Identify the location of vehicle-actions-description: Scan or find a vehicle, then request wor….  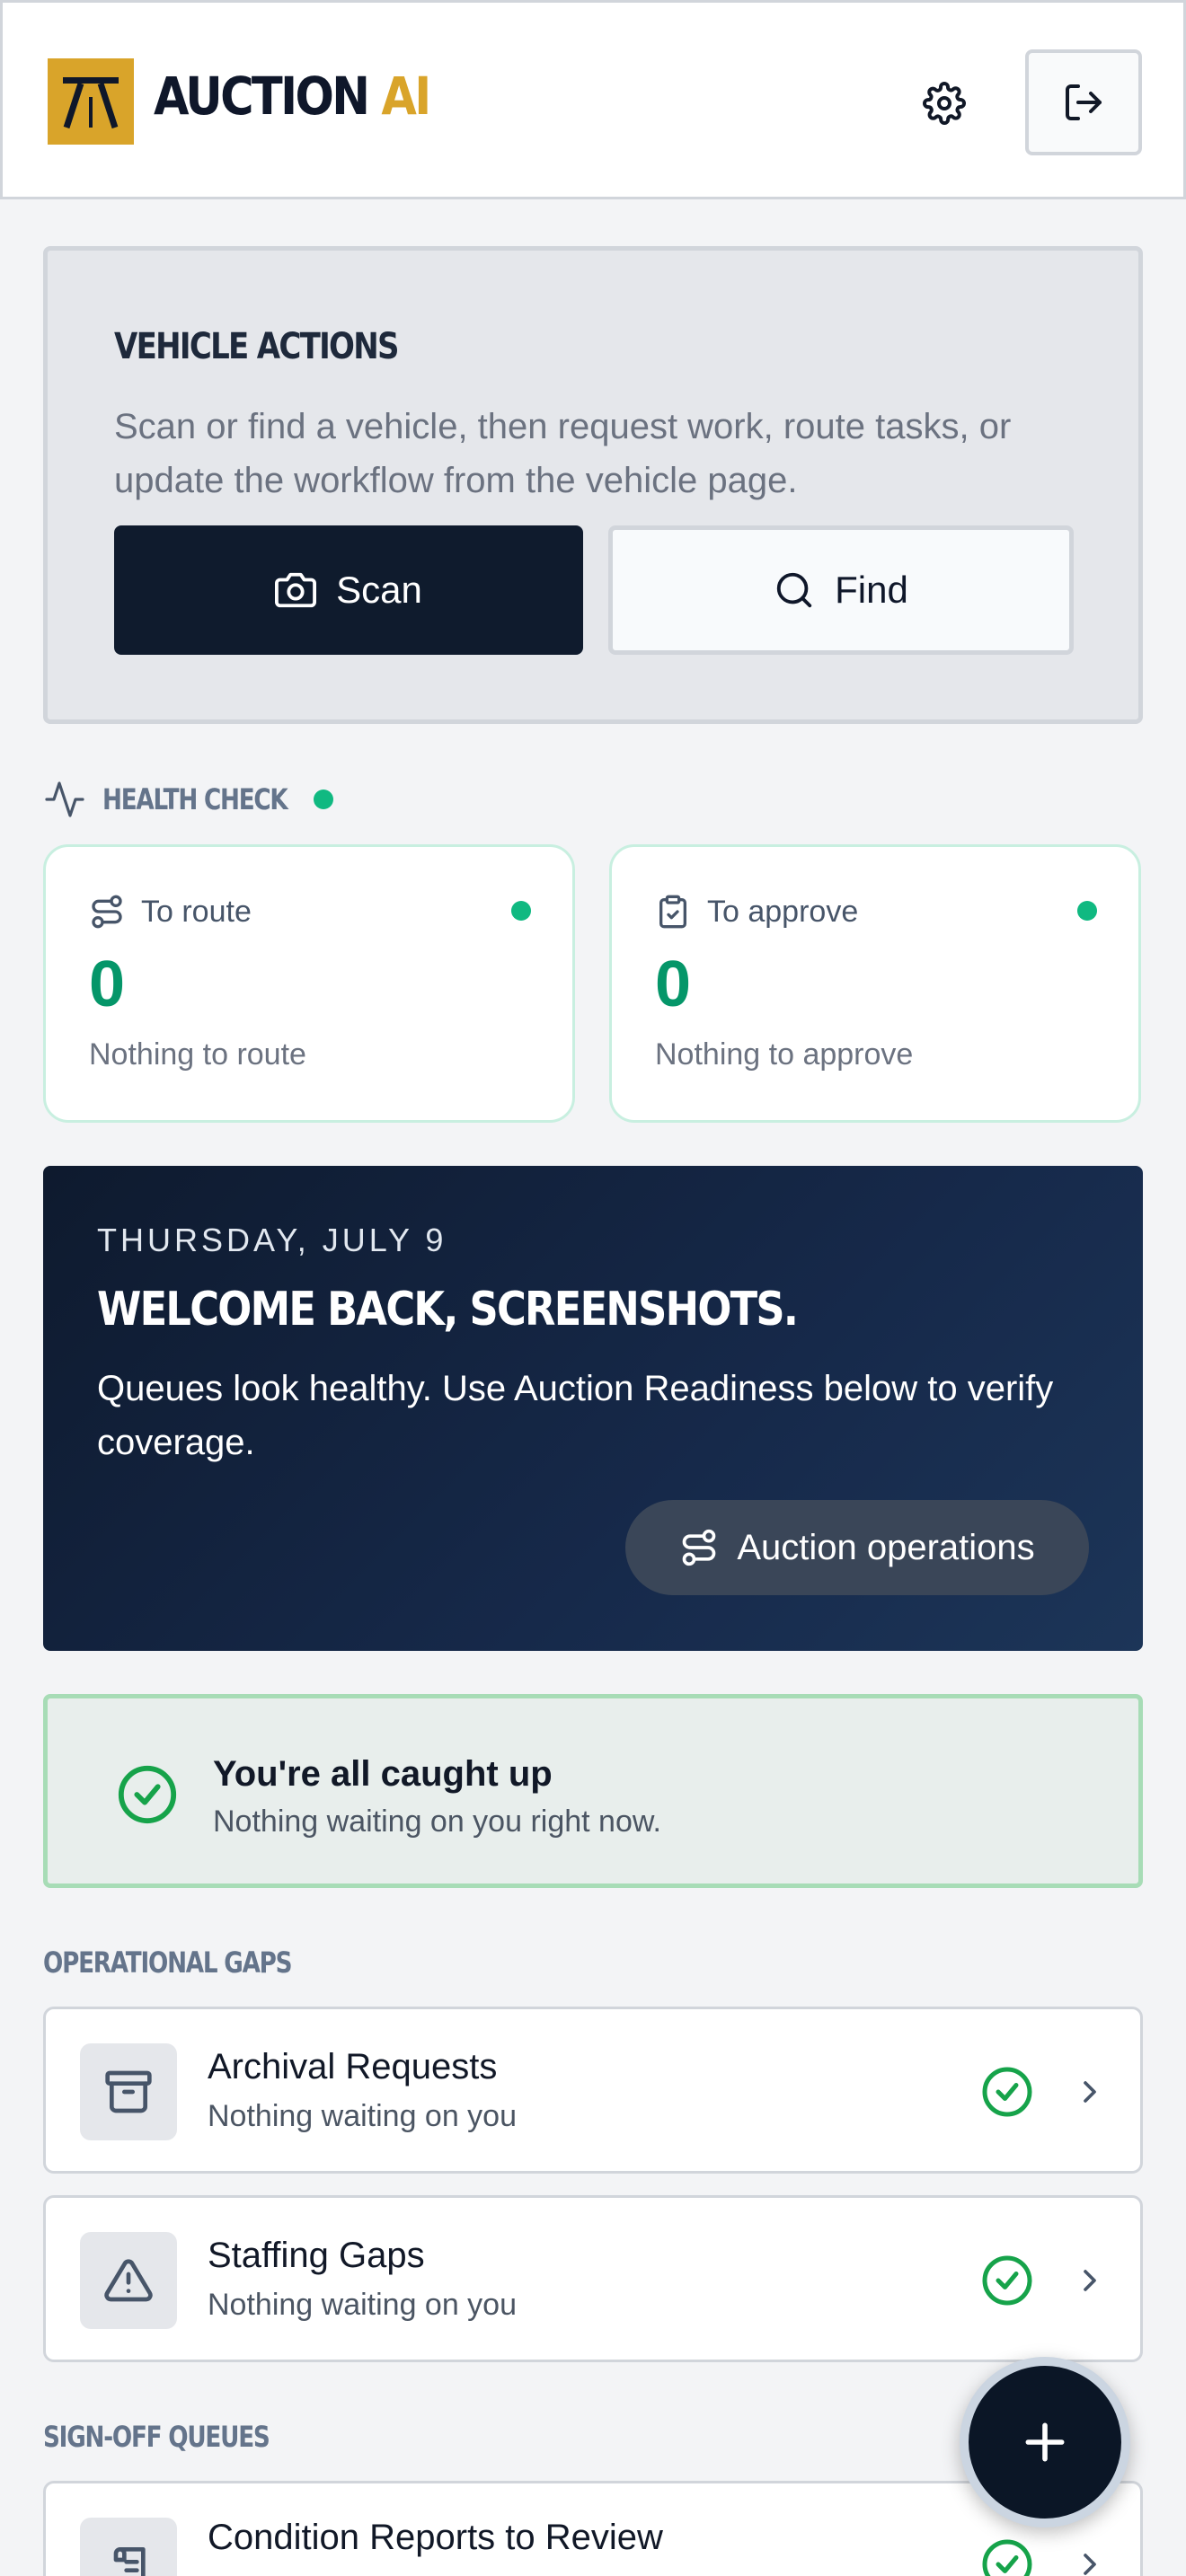
(563, 453).